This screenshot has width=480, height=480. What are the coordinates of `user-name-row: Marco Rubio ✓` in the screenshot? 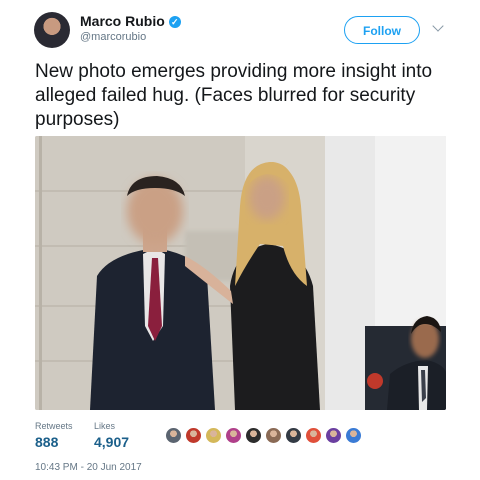 It's located at (130, 21).